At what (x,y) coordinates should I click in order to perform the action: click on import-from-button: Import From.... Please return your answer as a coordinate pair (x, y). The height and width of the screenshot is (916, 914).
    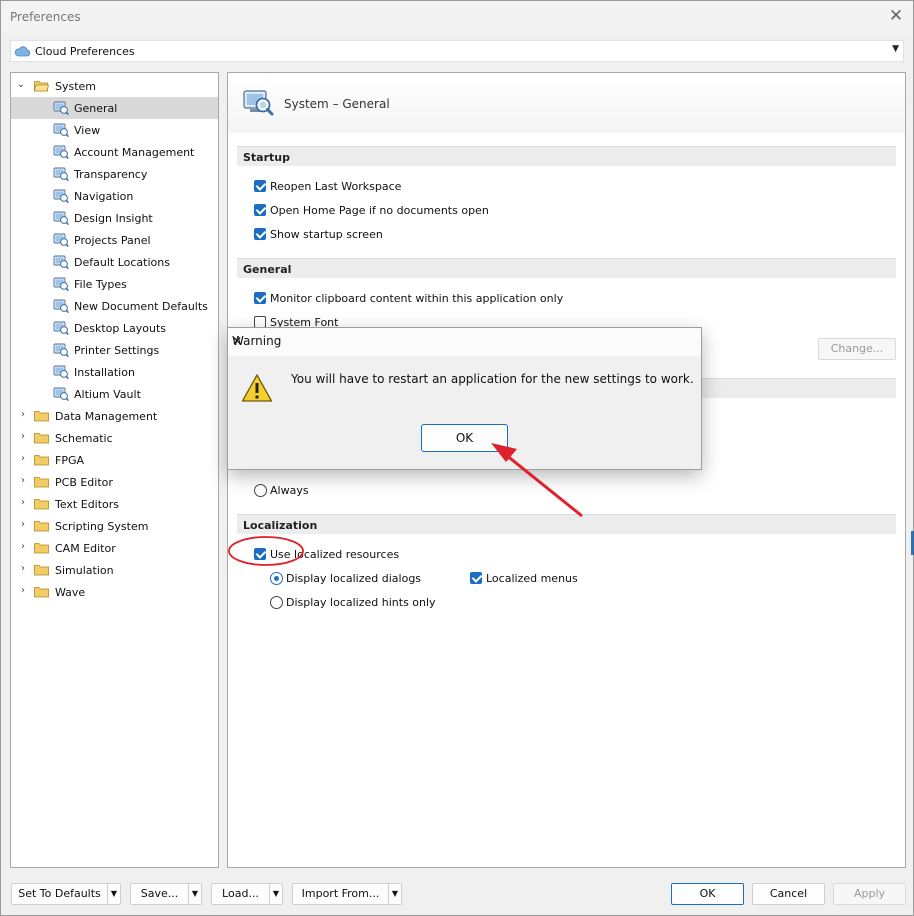
    Looking at the image, I should click on (340, 894).